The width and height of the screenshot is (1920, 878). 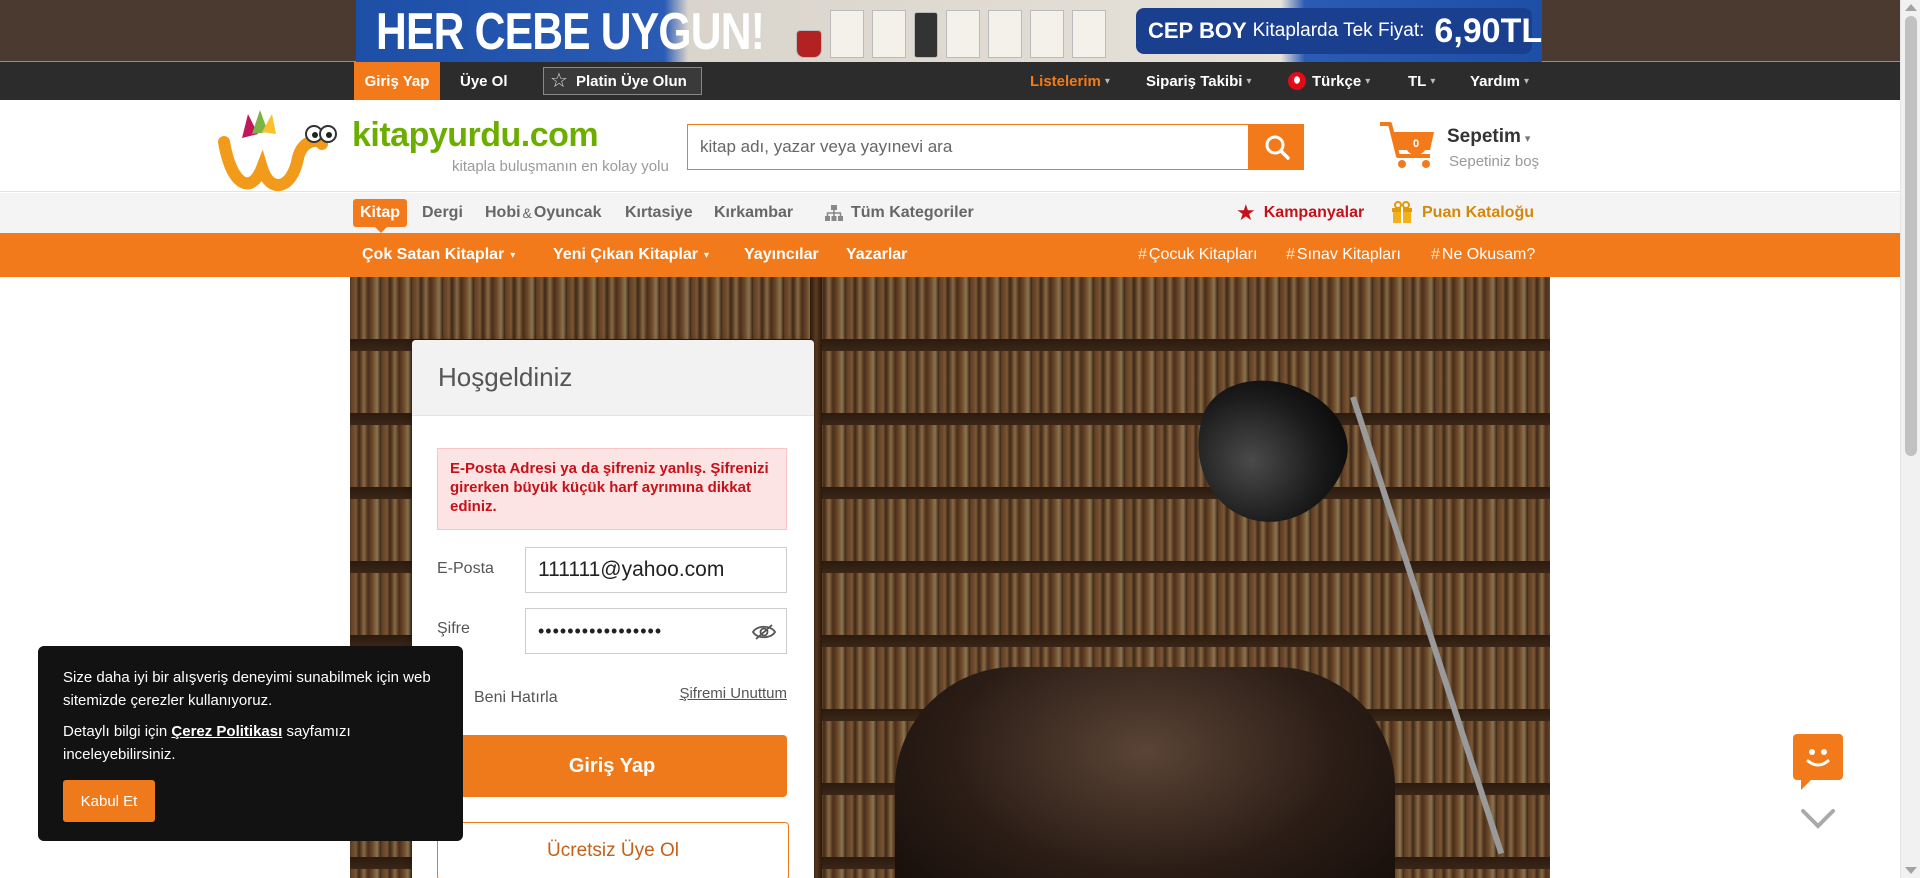 What do you see at coordinates (1478, 212) in the screenshot?
I see `points-catalog-label: Puan Kataloğu` at bounding box center [1478, 212].